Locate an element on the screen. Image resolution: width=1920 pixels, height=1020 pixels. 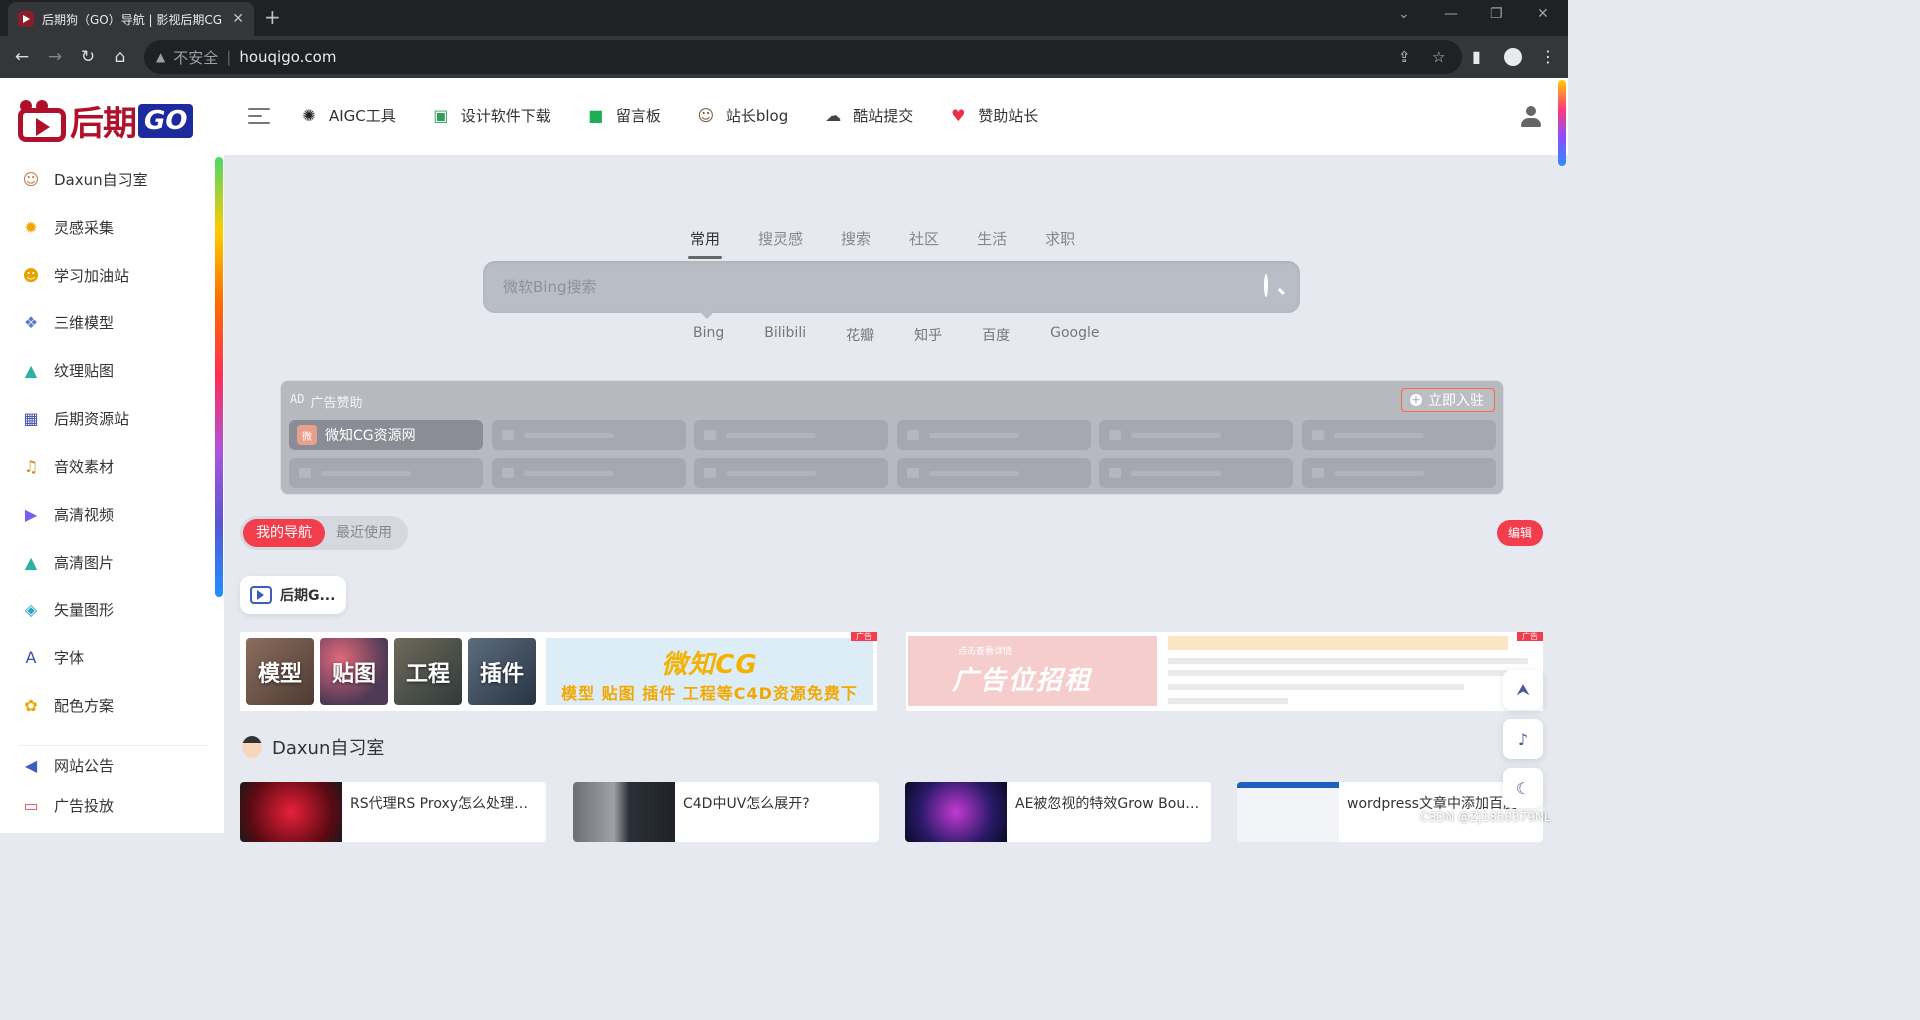
nav-item-4: ☁ 酷站提交 is located at coordinates (867, 115).